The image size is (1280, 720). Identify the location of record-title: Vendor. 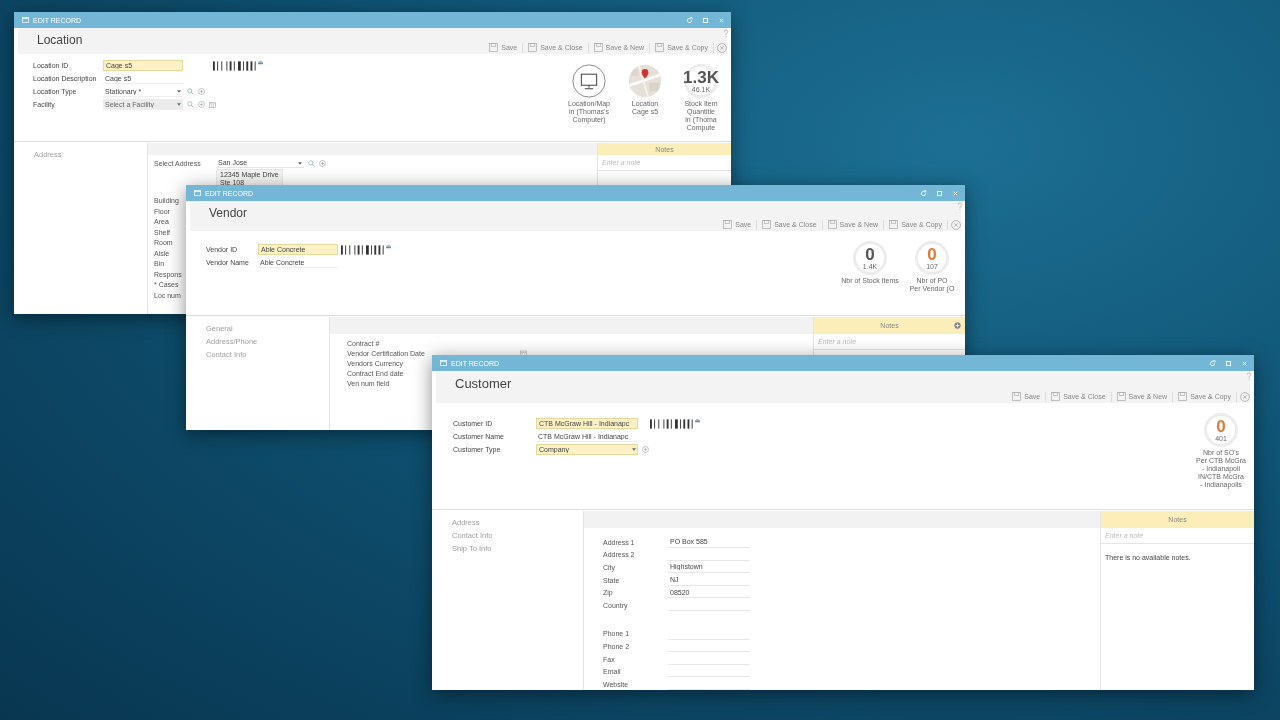
(228, 213).